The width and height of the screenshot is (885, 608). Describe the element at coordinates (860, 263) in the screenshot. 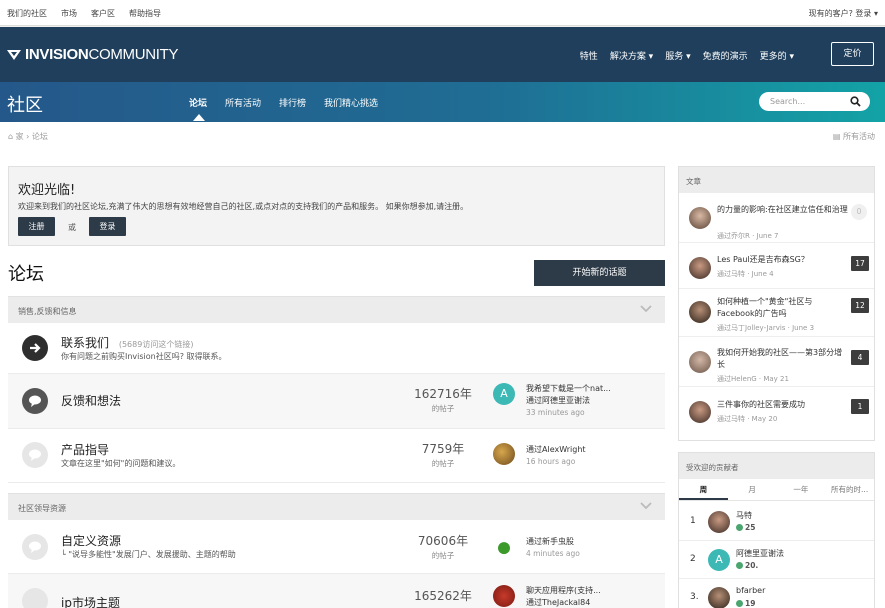

I see `comment-count-badge: 17` at that location.